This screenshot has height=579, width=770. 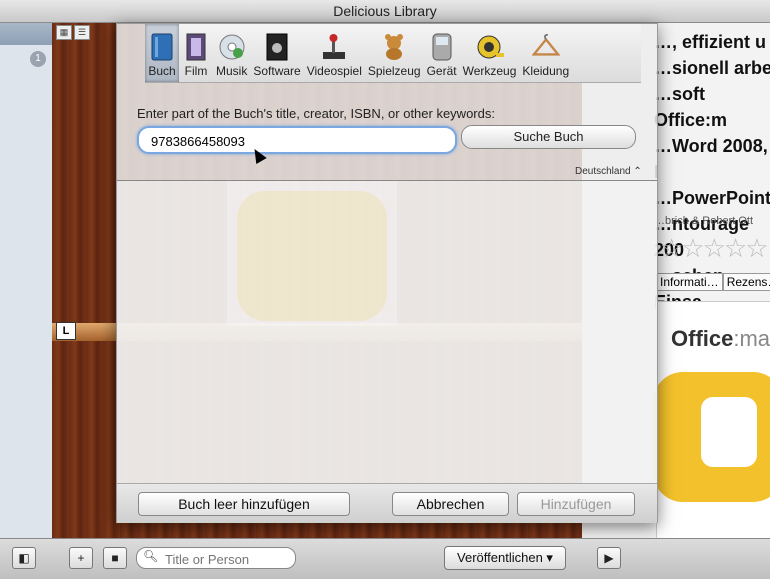 I want to click on toolbar-label: Buch, so click(x=162, y=71).